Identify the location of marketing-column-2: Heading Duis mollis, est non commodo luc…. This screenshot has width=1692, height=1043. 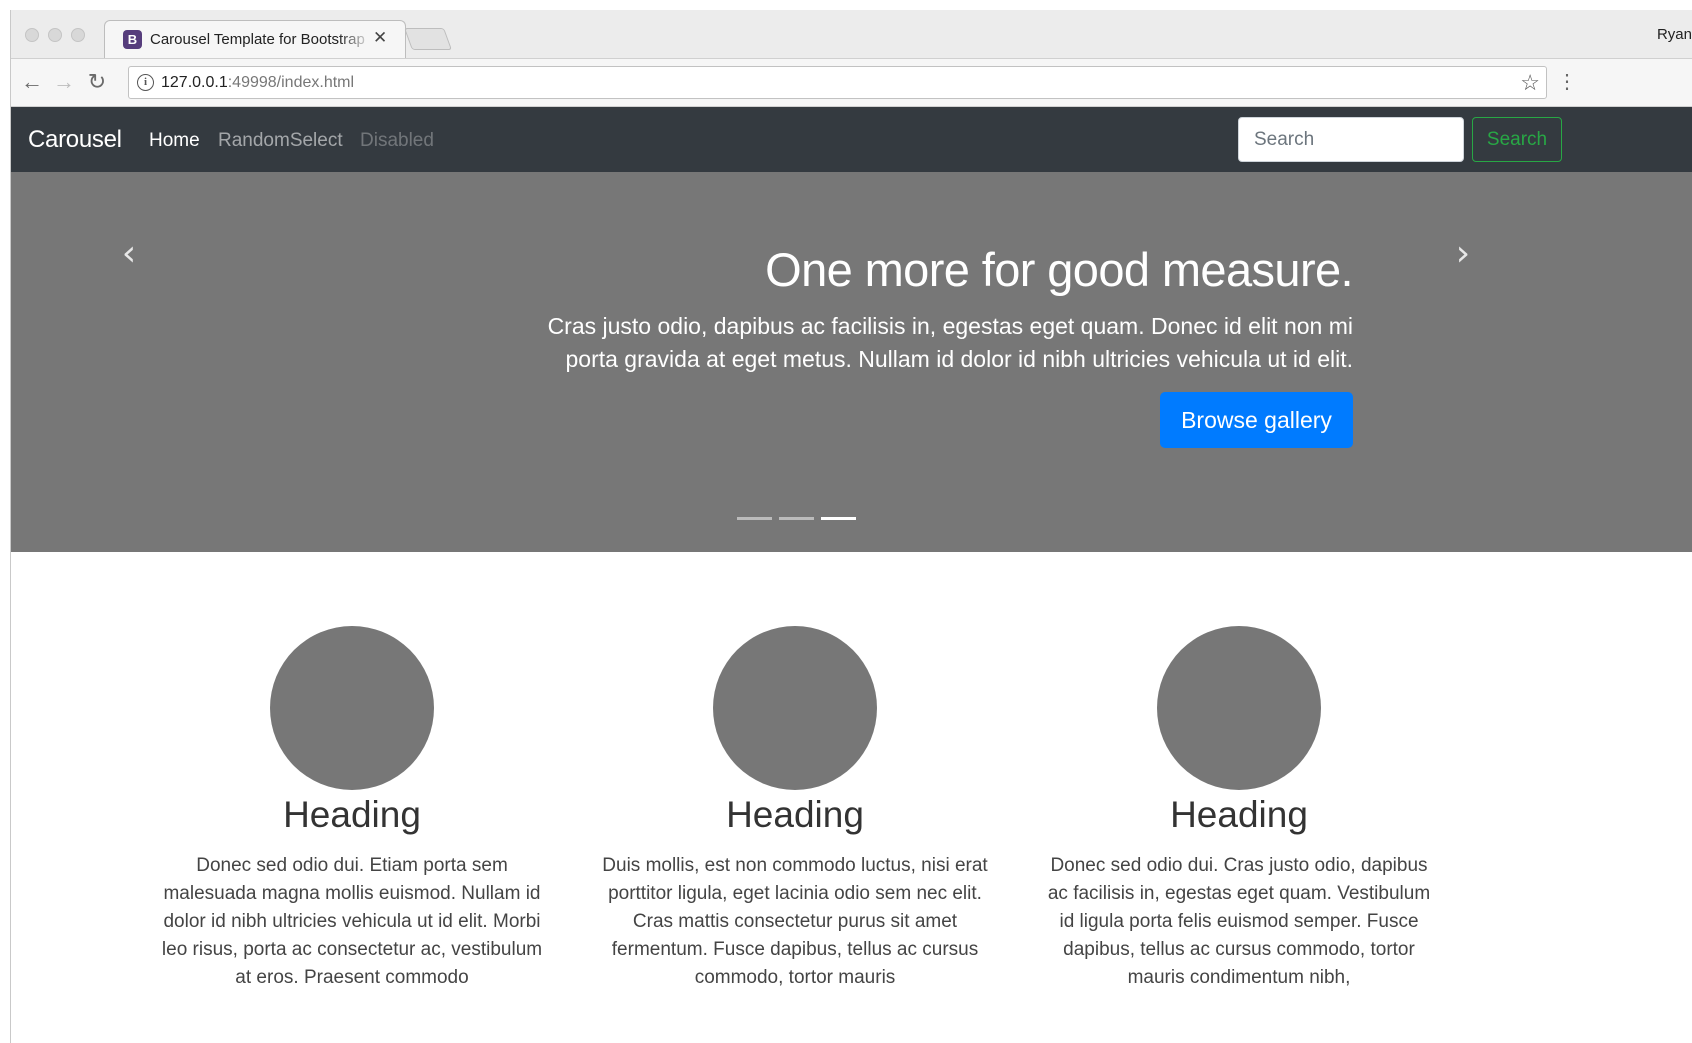
(795, 809).